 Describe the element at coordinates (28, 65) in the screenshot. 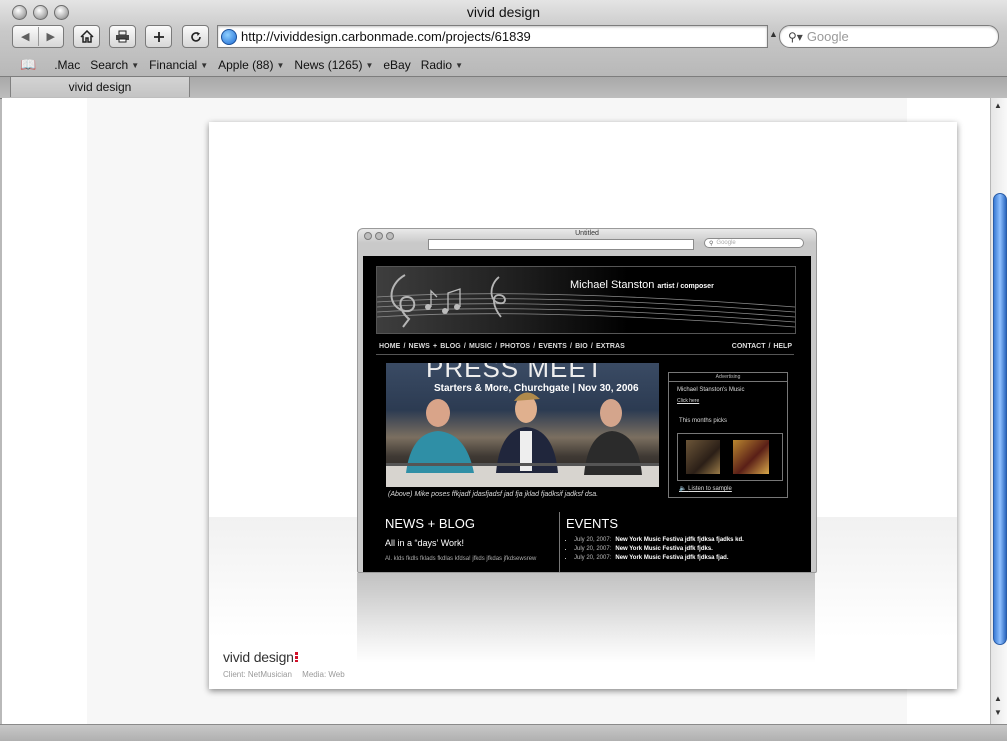

I see `bookmarks-book-icon: 📖` at that location.